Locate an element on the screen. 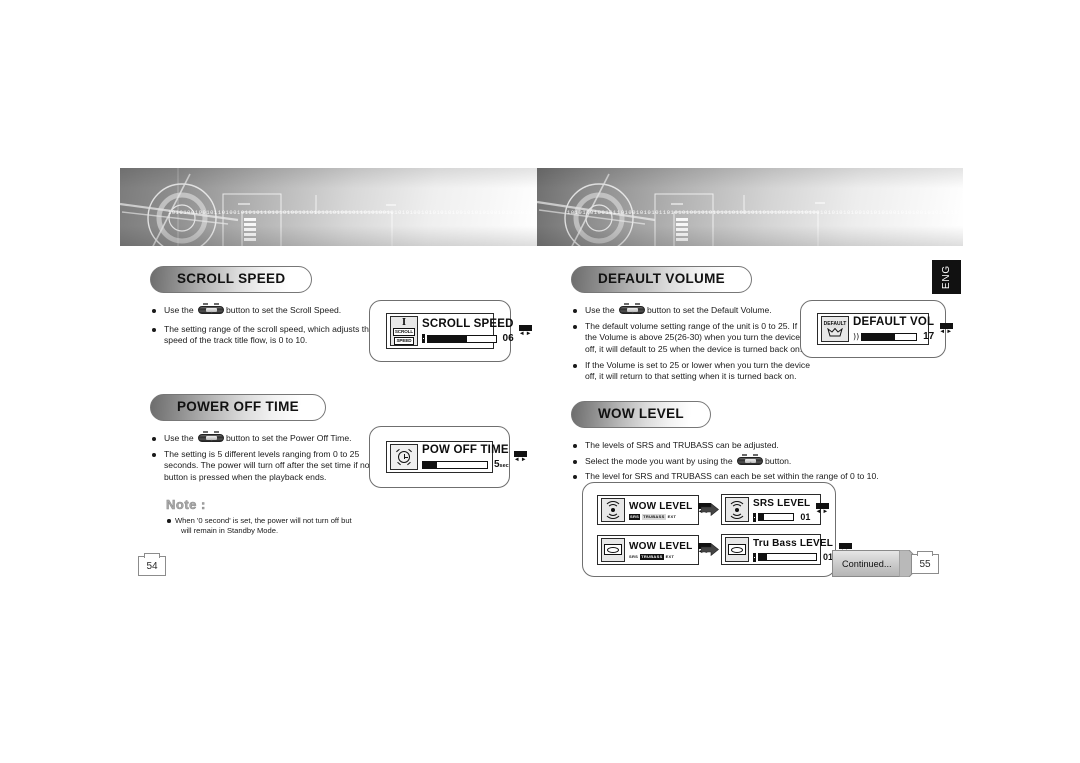 This screenshot has width=1080, height=763. lcd-card-power-off-time: POW OFF TIME 5sec ◄► is located at coordinates (448, 457).